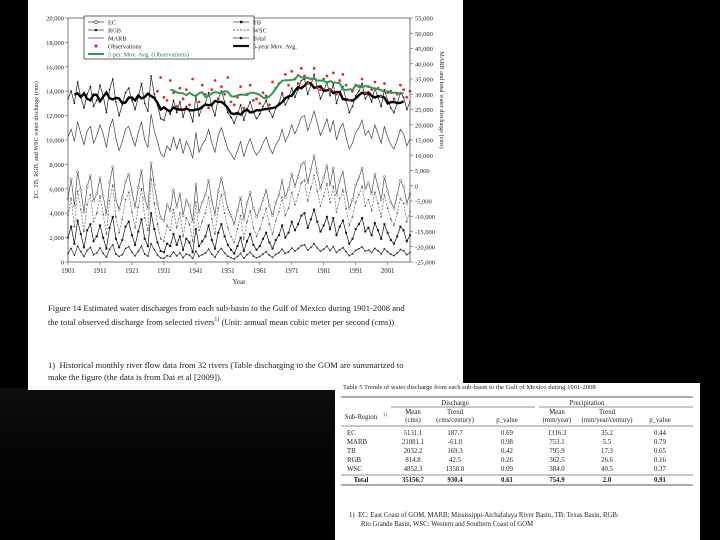 The image size is (720, 540). What do you see at coordinates (454, 403) in the screenshot?
I see `table-group-discharge: Discharge` at bounding box center [454, 403].